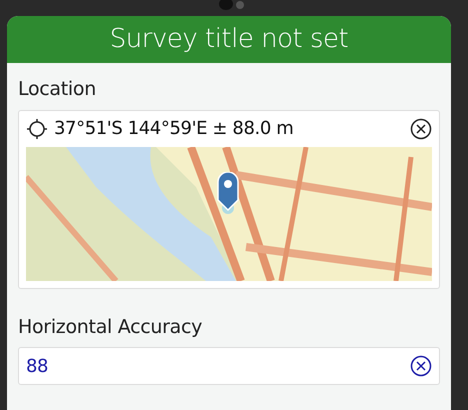 The image size is (468, 410). I want to click on crosshair-icon, so click(37, 129).